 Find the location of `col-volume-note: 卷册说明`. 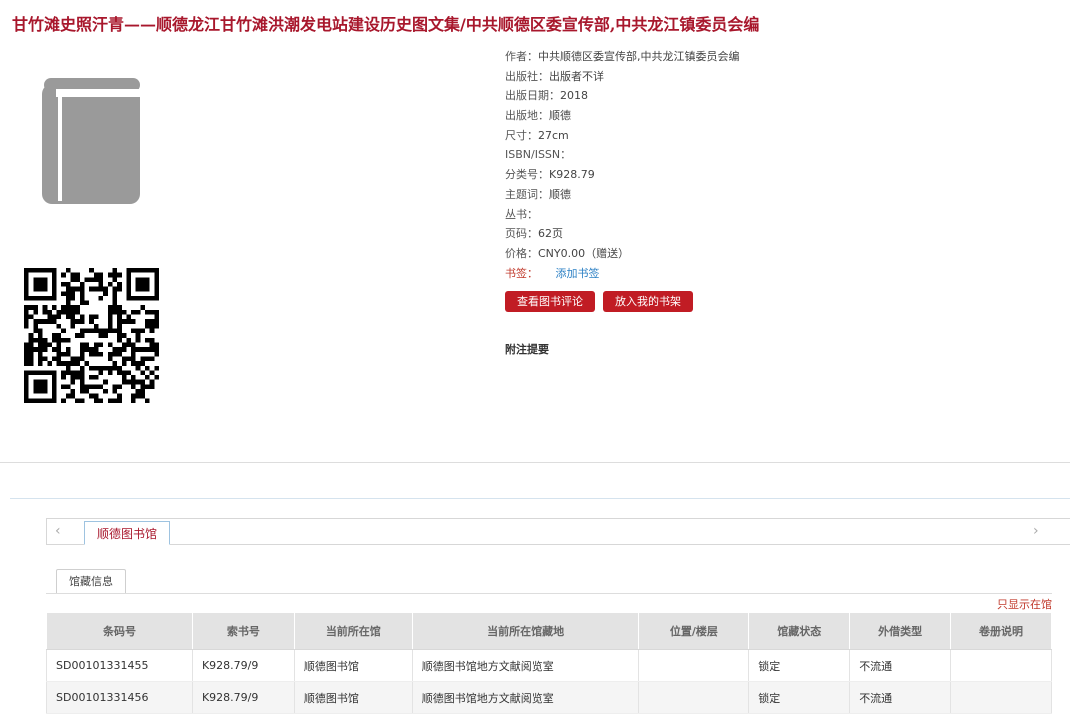

col-volume-note: 卷册说明 is located at coordinates (1001, 631).